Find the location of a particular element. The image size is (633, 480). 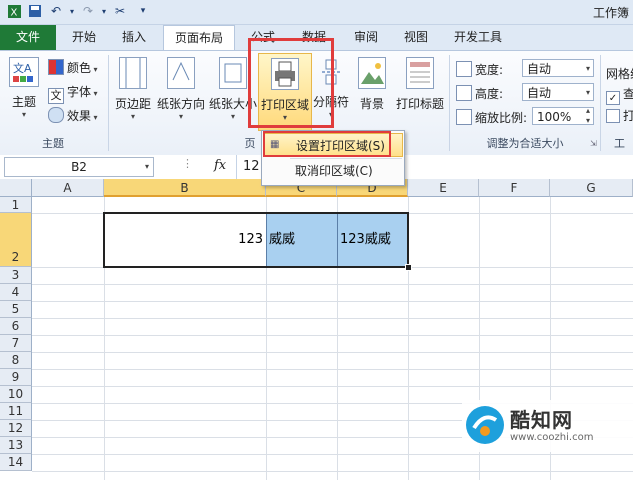

tab-view: 视图 is located at coordinates (416, 37).